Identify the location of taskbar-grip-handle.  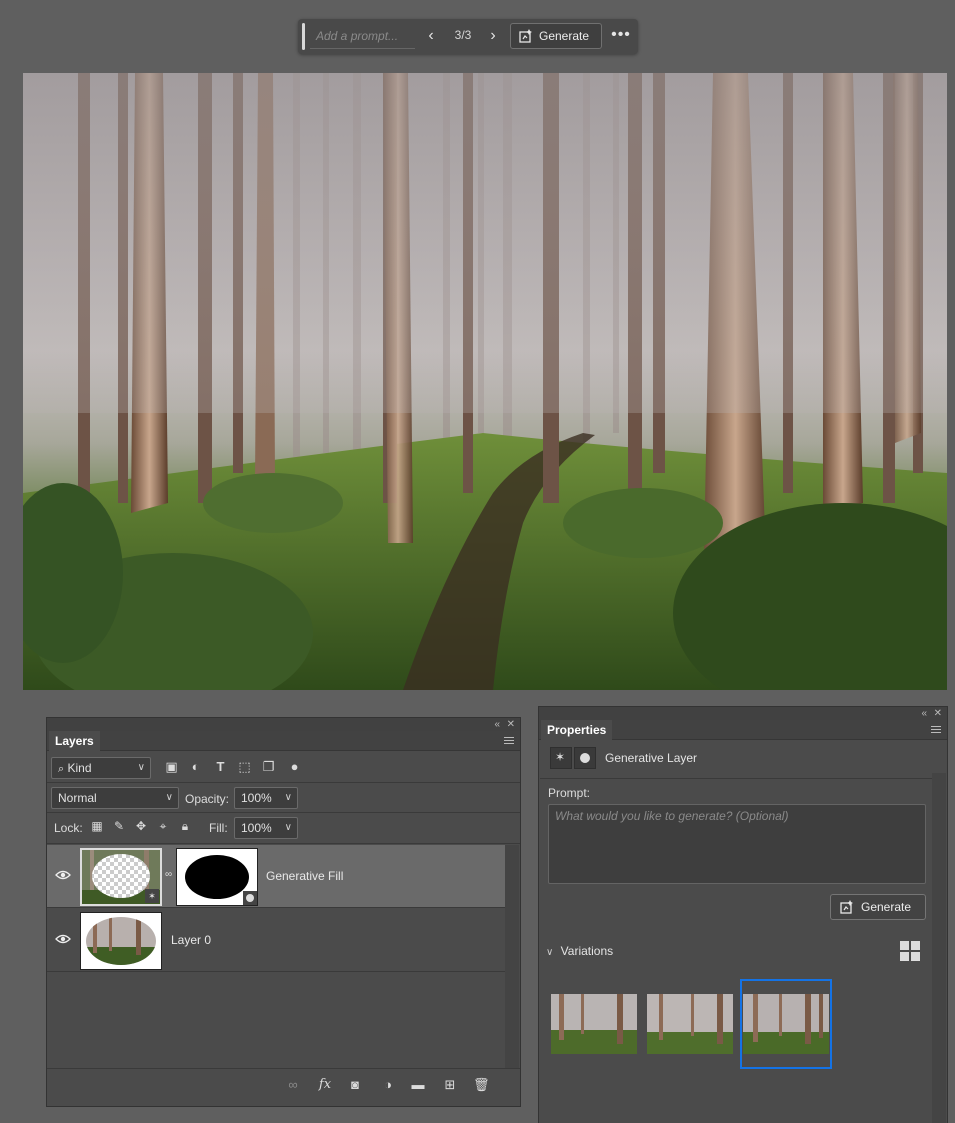
(303, 36).